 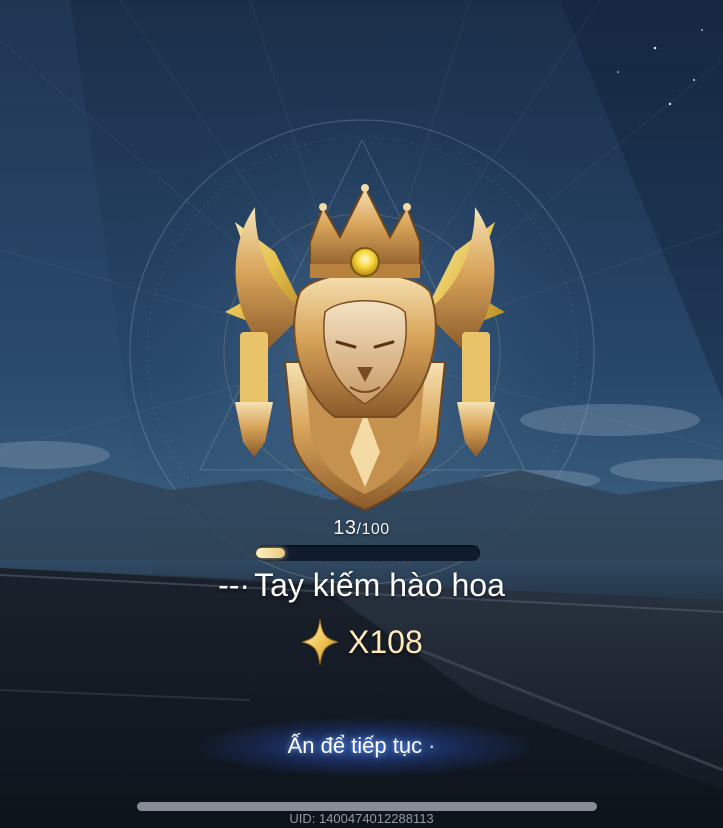 I want to click on reward-count: X108, so click(x=385, y=641).